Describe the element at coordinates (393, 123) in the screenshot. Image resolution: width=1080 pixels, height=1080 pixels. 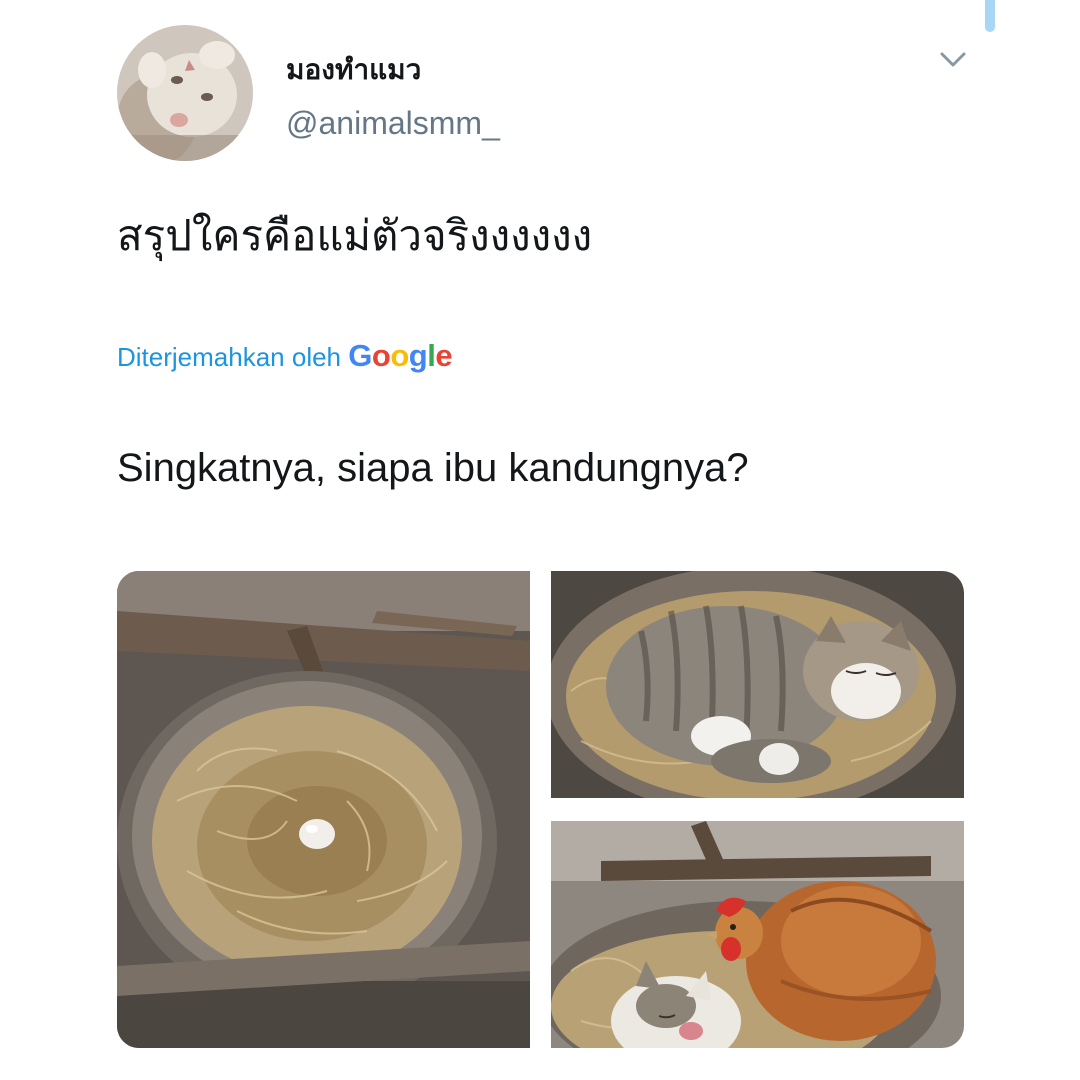
I see `user-handle: @animalsmm_` at that location.